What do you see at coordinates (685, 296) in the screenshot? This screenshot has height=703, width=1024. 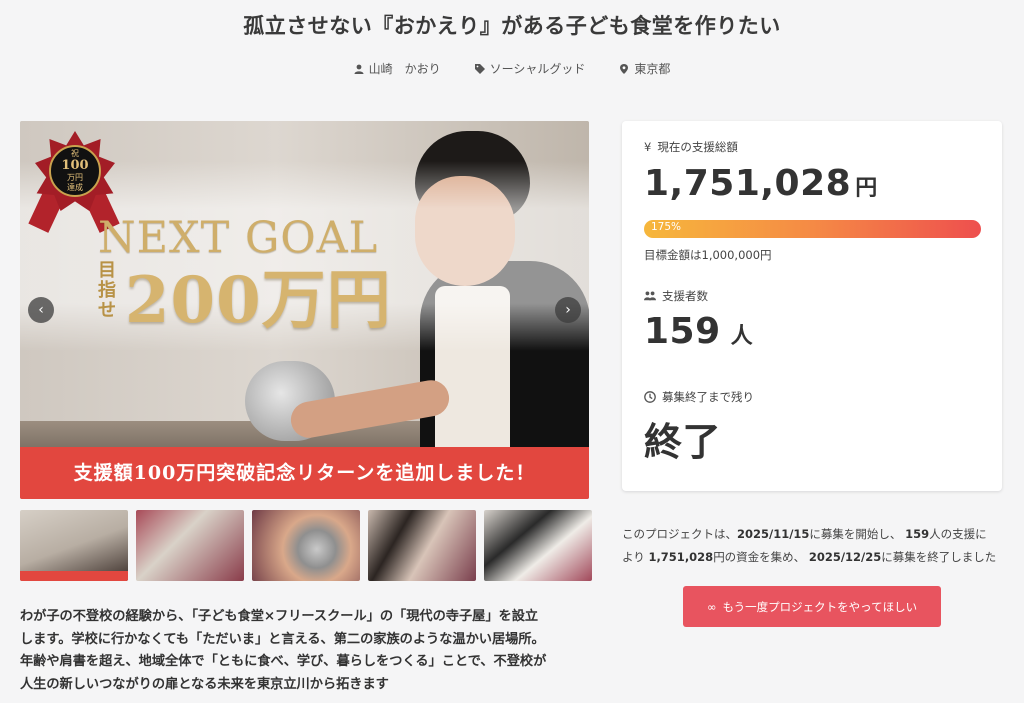 I see `supporters-label-text: 支援者数` at bounding box center [685, 296].